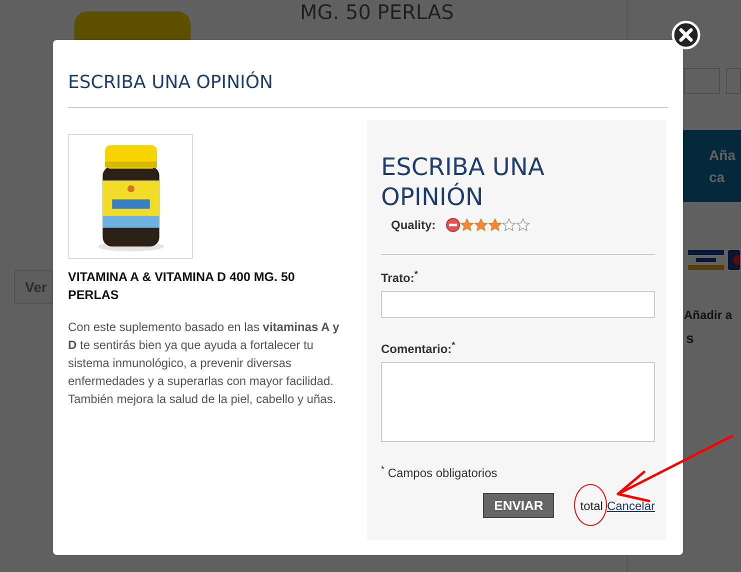  I want to click on modal-title: ESCRIBA UNA OPINIÓN, so click(368, 90).